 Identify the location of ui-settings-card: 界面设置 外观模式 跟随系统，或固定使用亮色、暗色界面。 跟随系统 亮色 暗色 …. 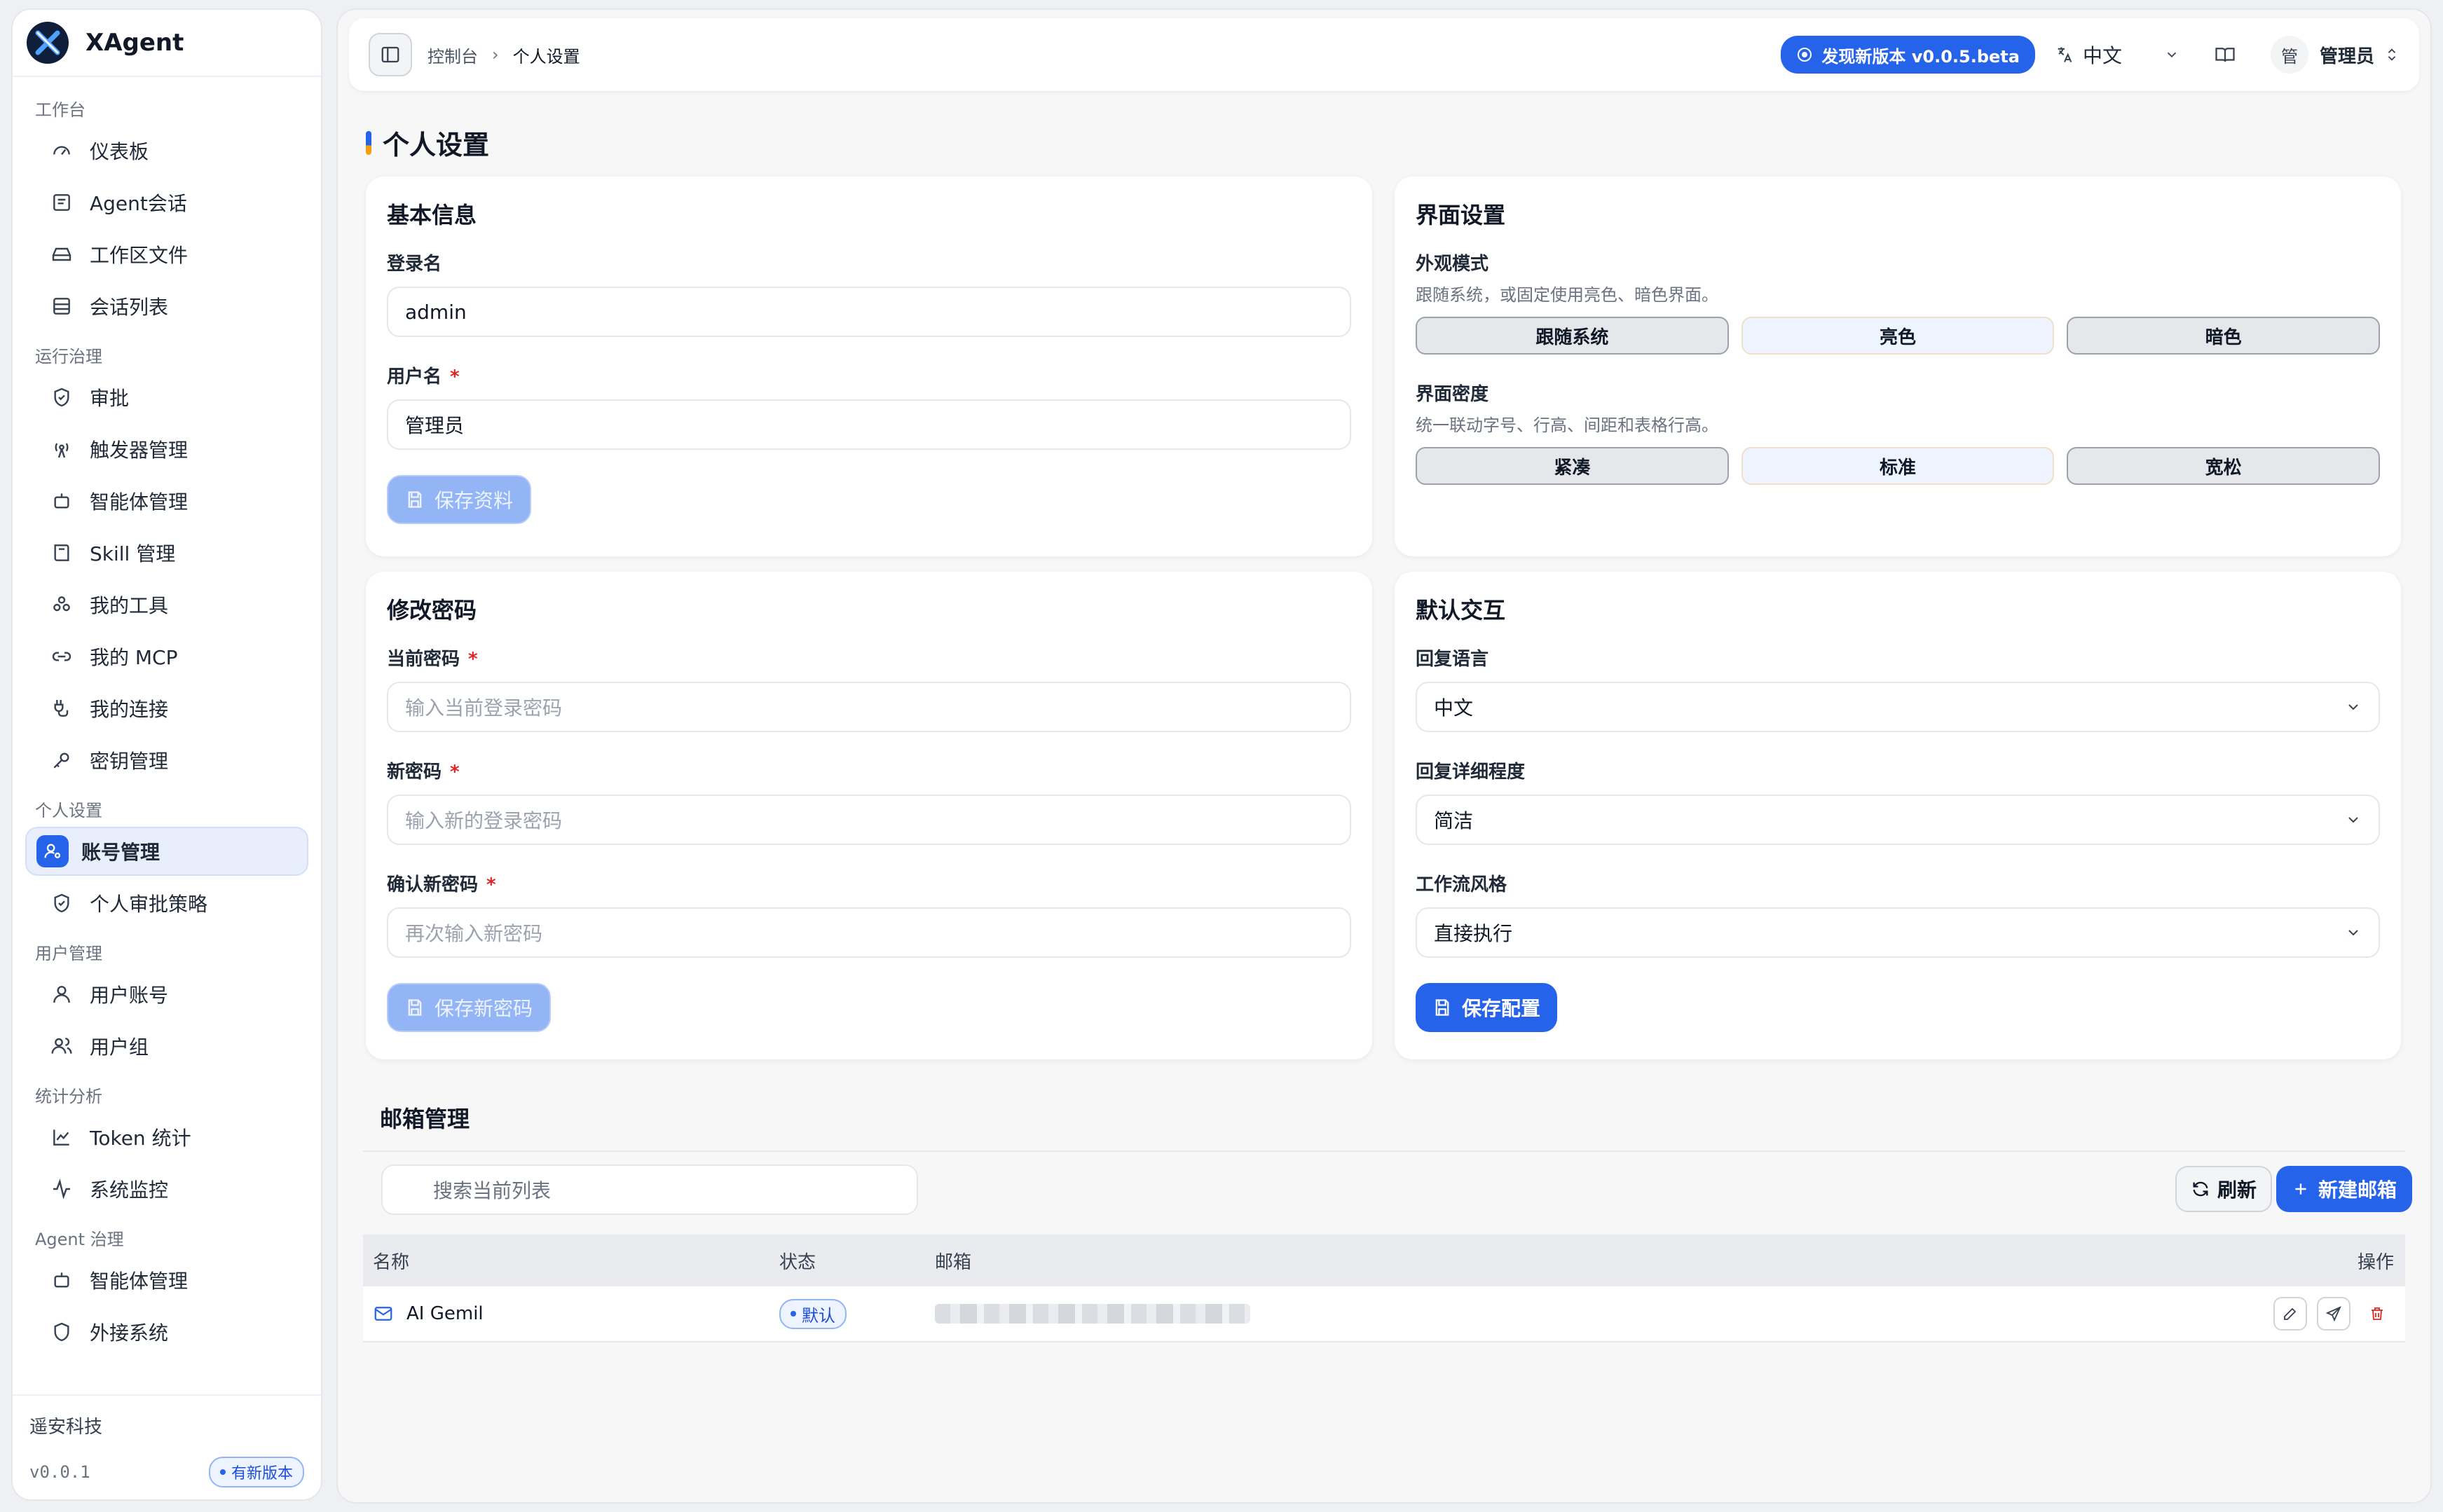
(1898, 366).